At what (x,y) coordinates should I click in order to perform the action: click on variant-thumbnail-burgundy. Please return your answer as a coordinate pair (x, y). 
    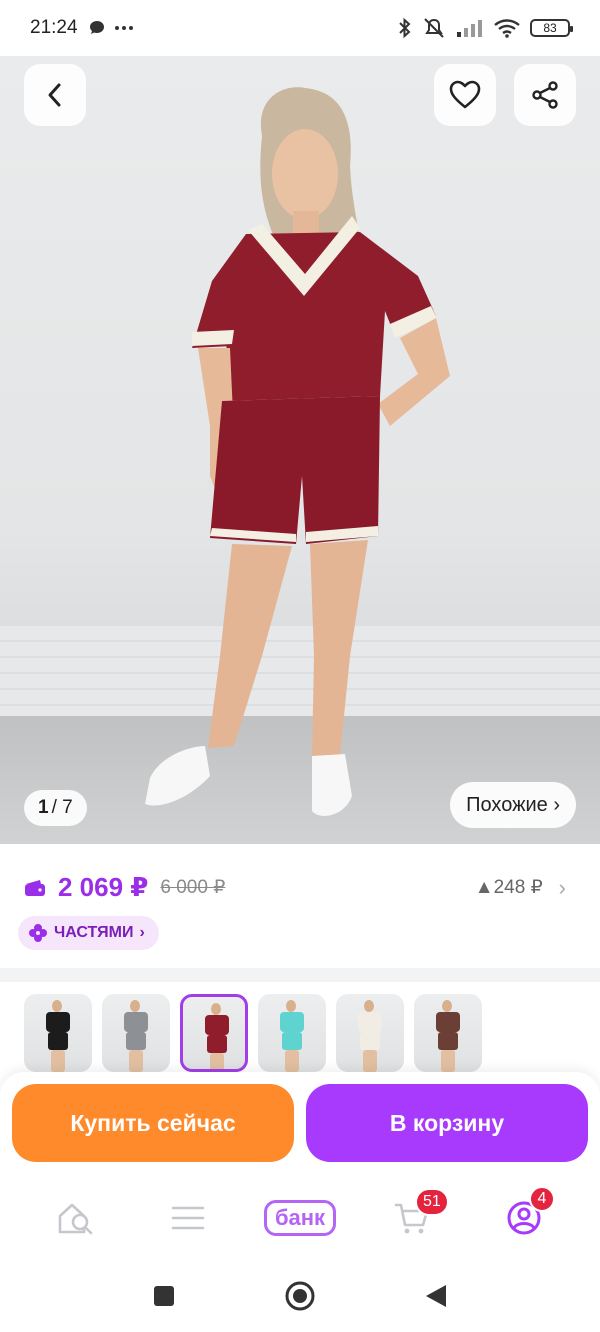
    Looking at the image, I should click on (214, 1033).